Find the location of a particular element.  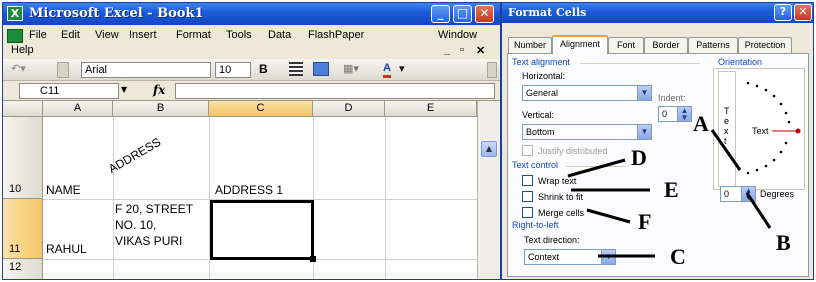

callout-lines is located at coordinates (669, 193).